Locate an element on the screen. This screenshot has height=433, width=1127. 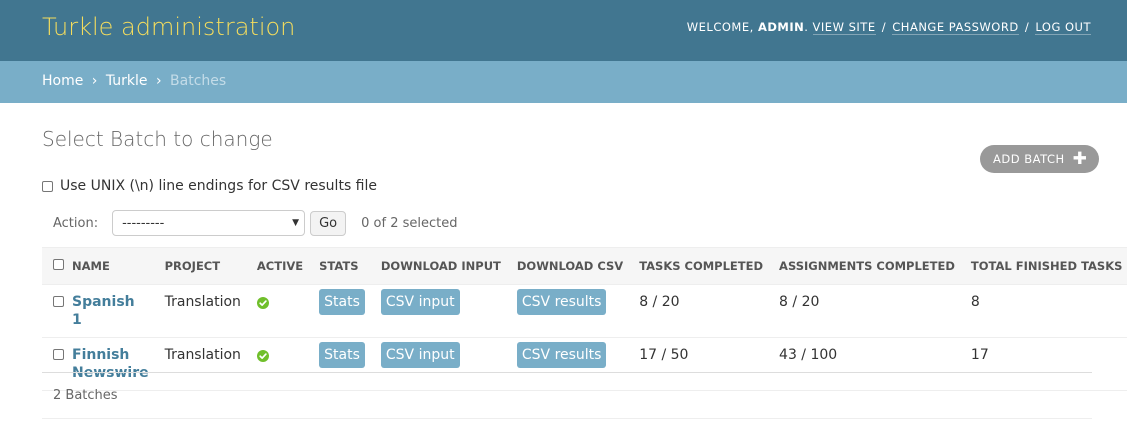
unix-line-endings-checkbox is located at coordinates (47, 186).